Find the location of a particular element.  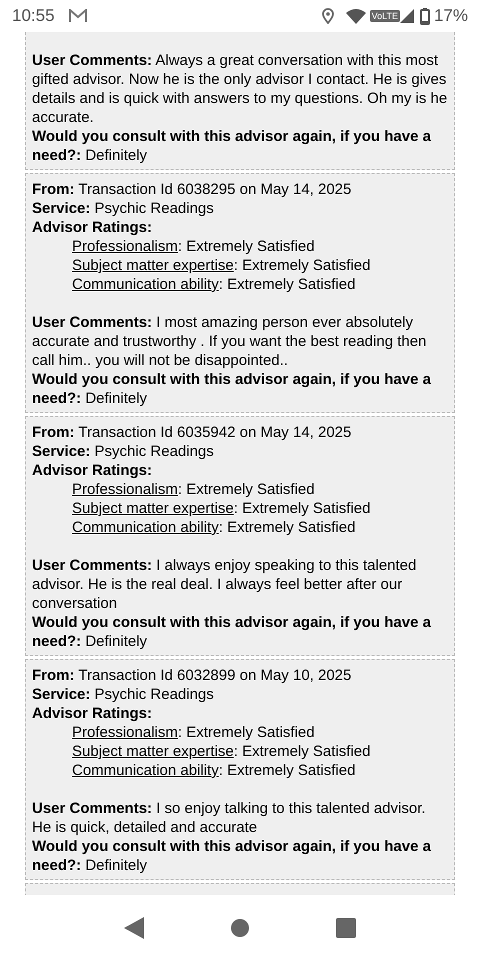

user-comments: User Comments: Always a great conversation with this most gifted advisor. Now he is the only advisor I contact. He is gives details and is quick with answers to my questions. Oh my is he accurate. is located at coordinates (240, 89).